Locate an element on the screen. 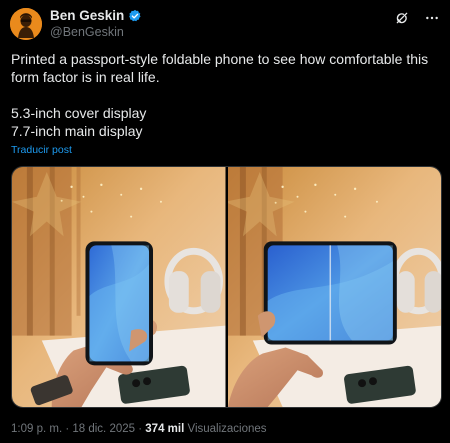  author-name: Ben Geskin is located at coordinates (87, 16).